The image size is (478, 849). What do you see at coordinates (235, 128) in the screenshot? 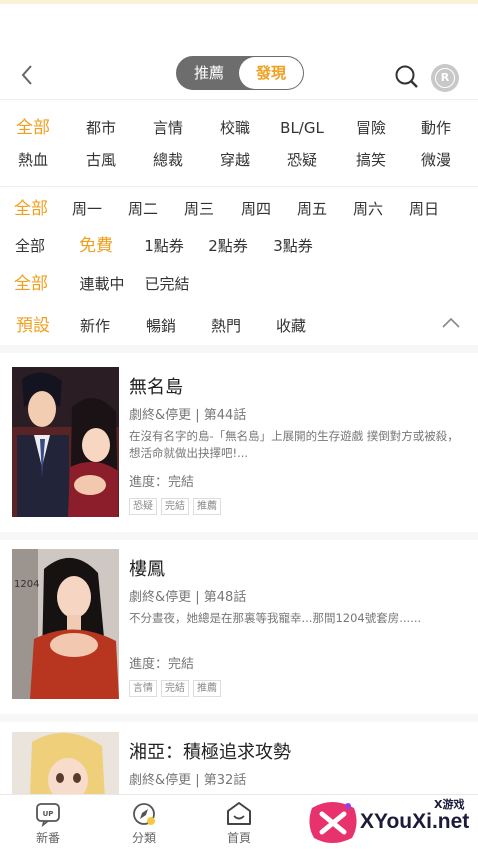
I see `genre-chip: 校職` at bounding box center [235, 128].